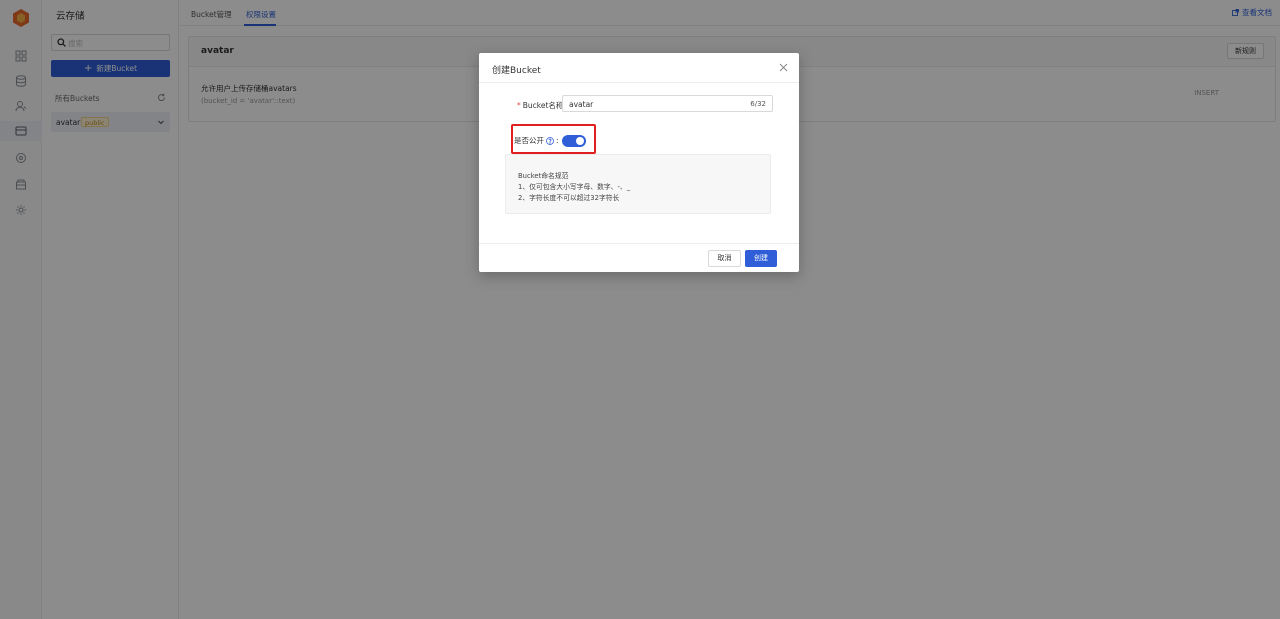 This screenshot has height=619, width=1280. Describe the element at coordinates (519, 105) in the screenshot. I see `required-mark: *` at that location.